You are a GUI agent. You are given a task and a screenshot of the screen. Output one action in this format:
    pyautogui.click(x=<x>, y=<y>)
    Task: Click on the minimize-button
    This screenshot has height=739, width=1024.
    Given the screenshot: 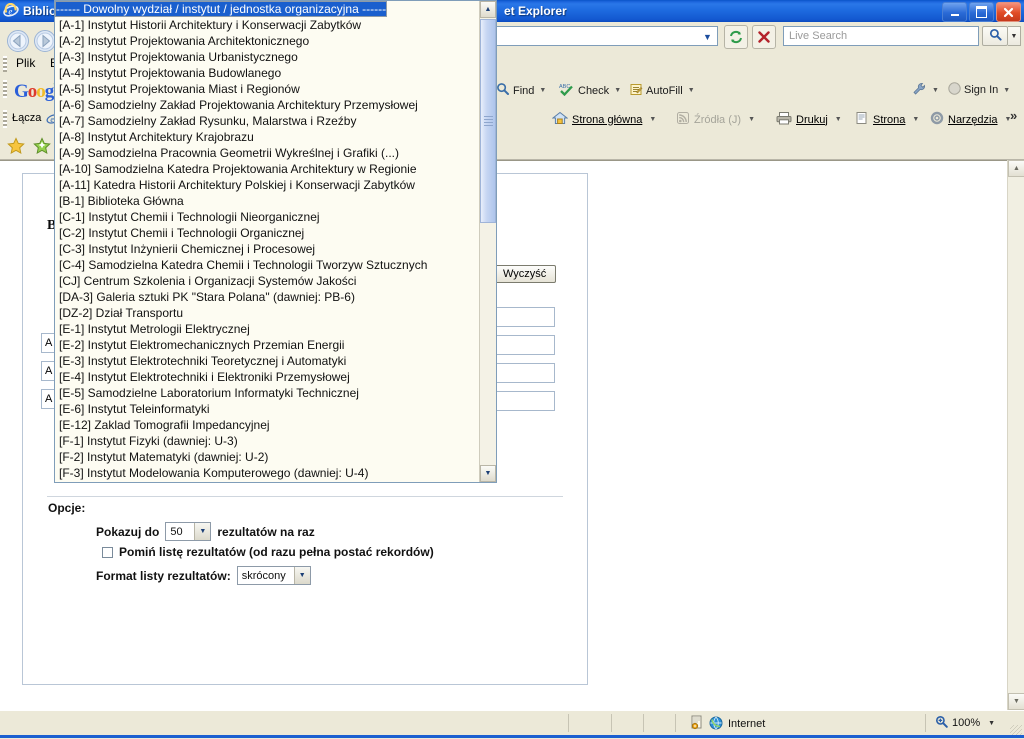 What is the action you would take?
    pyautogui.click(x=954, y=12)
    